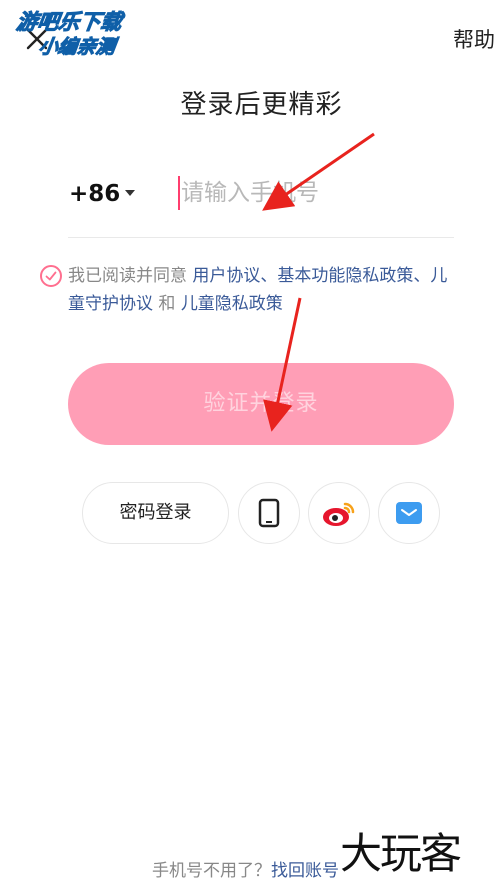 The height and width of the screenshot is (885, 499). I want to click on watermark-line2: 小编亲测, so click(77, 47).